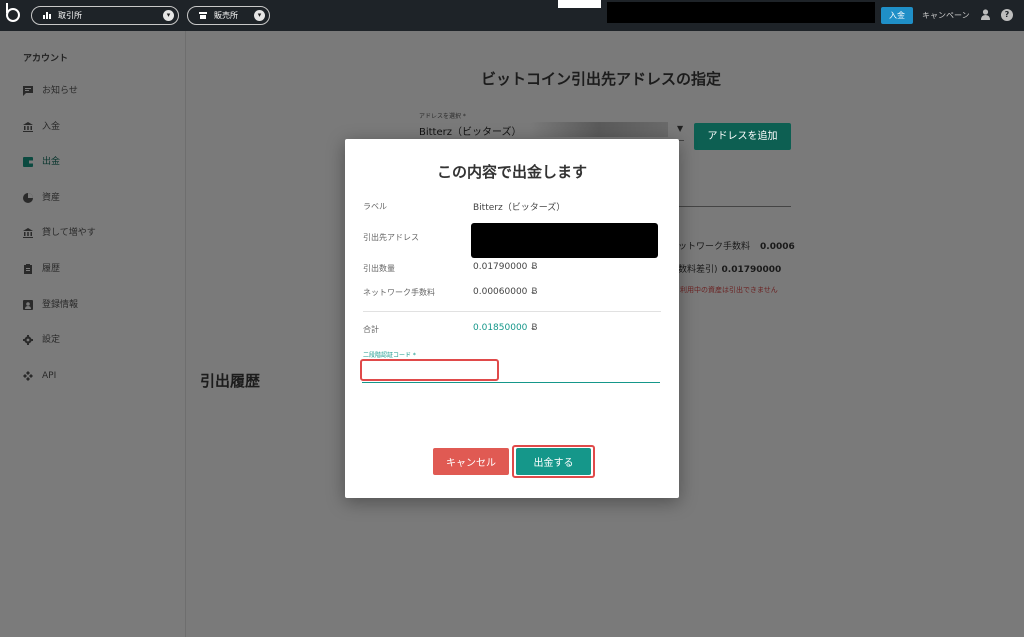  Describe the element at coordinates (46, 59) in the screenshot. I see `sidebar-title: アカウント` at that location.